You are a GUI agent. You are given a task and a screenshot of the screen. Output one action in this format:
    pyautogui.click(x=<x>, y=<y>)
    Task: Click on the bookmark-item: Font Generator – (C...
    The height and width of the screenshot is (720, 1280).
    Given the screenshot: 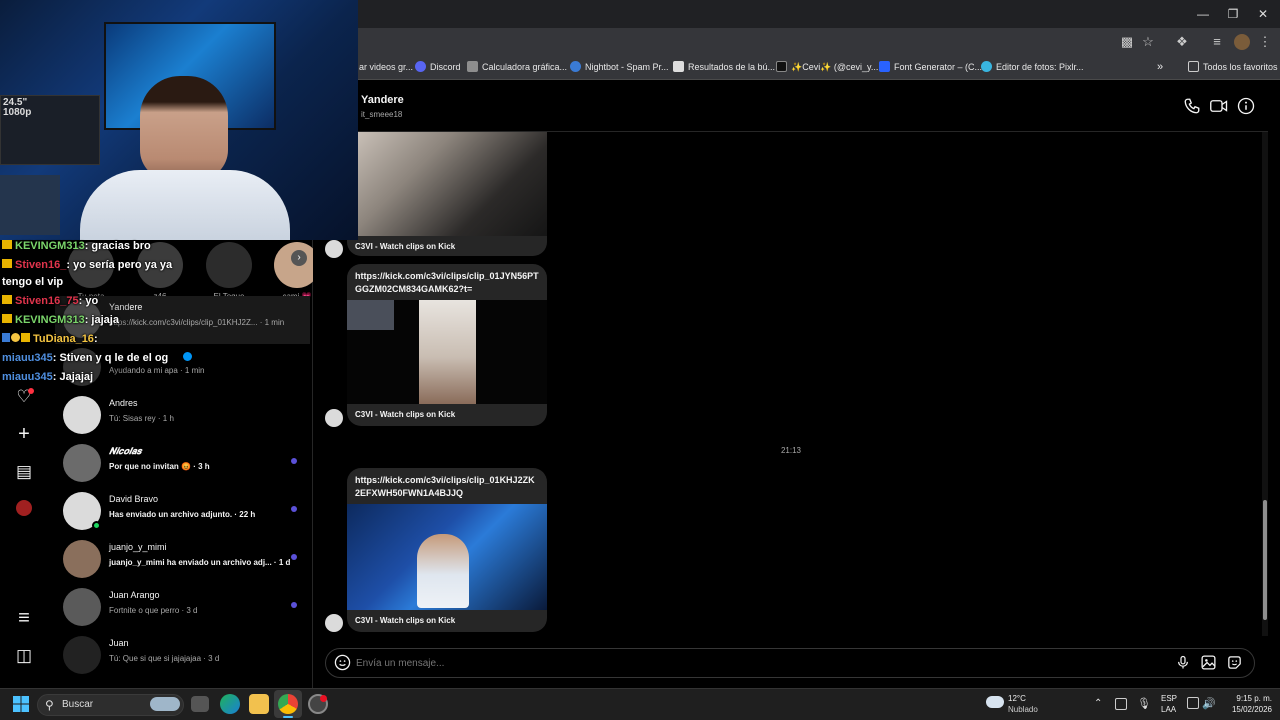 What is the action you would take?
    pyautogui.click(x=930, y=67)
    